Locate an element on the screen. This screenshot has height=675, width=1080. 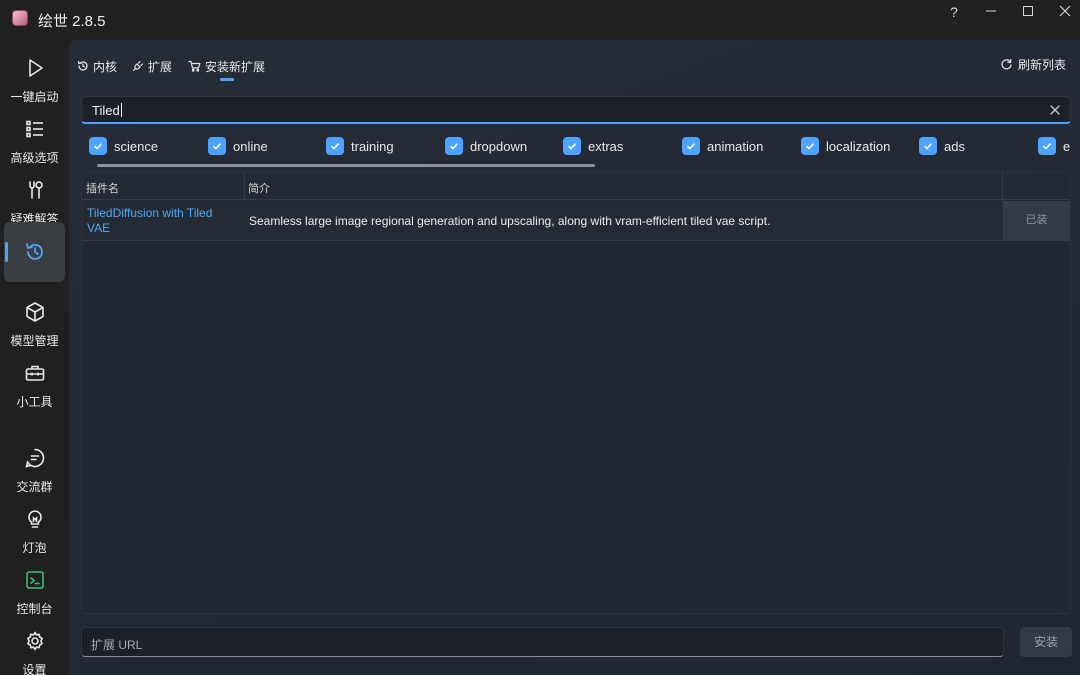
search-value: Tiled is located at coordinates (106, 110).